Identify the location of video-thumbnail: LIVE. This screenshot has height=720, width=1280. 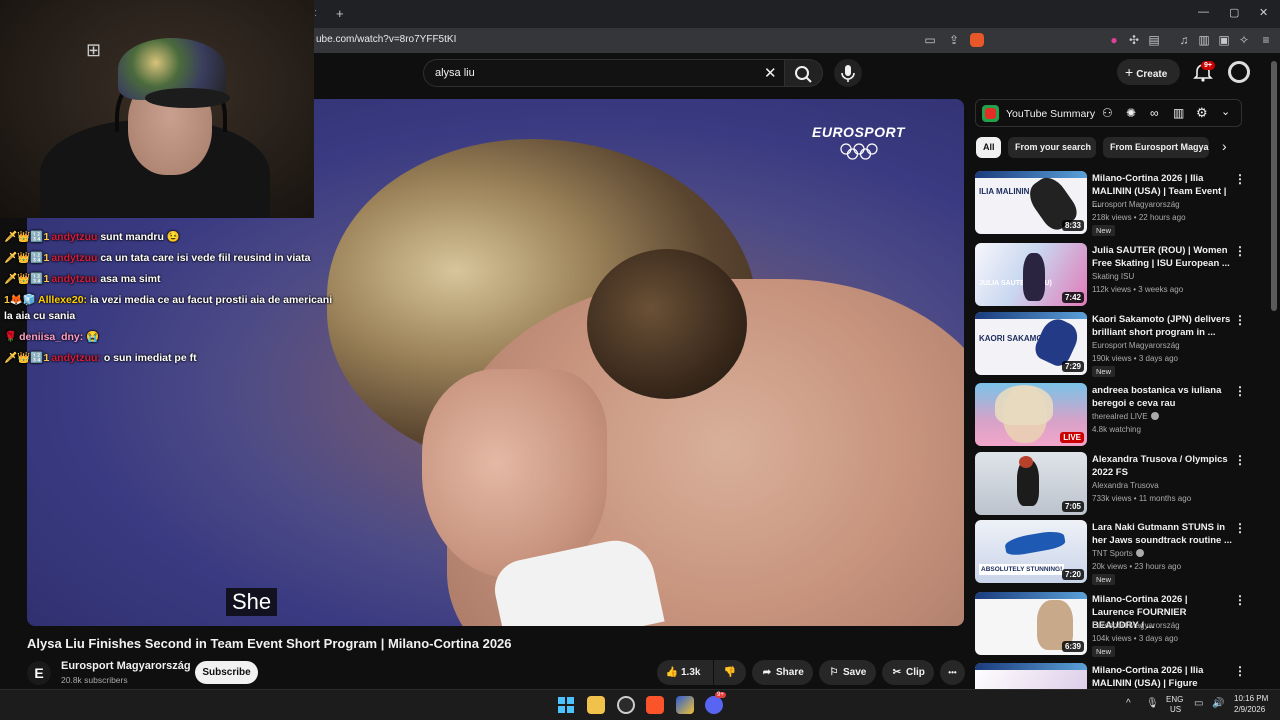
(1031, 414).